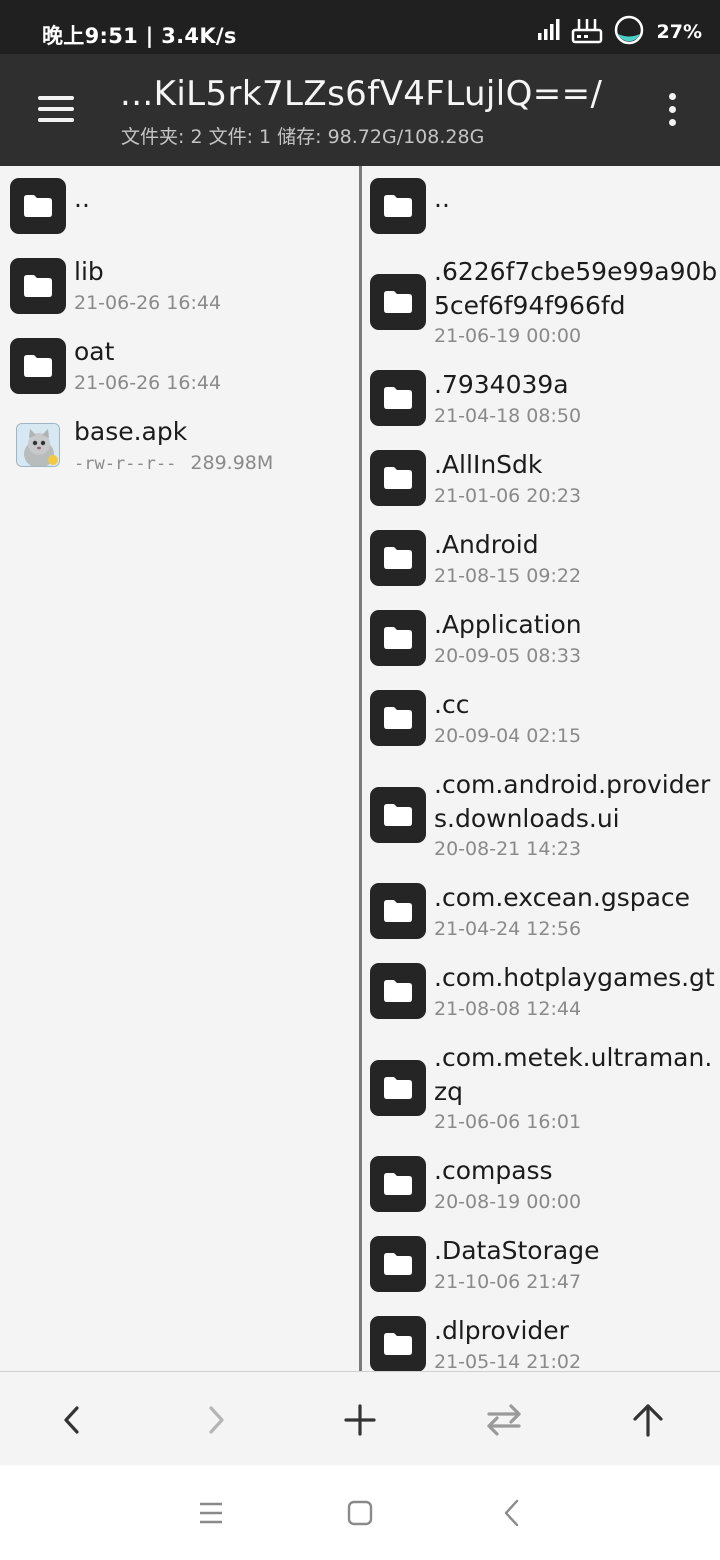 The image size is (720, 1560). I want to click on item-name: .6226f7cbe59e99a90b5cef6f94f966fd, so click(576, 288).